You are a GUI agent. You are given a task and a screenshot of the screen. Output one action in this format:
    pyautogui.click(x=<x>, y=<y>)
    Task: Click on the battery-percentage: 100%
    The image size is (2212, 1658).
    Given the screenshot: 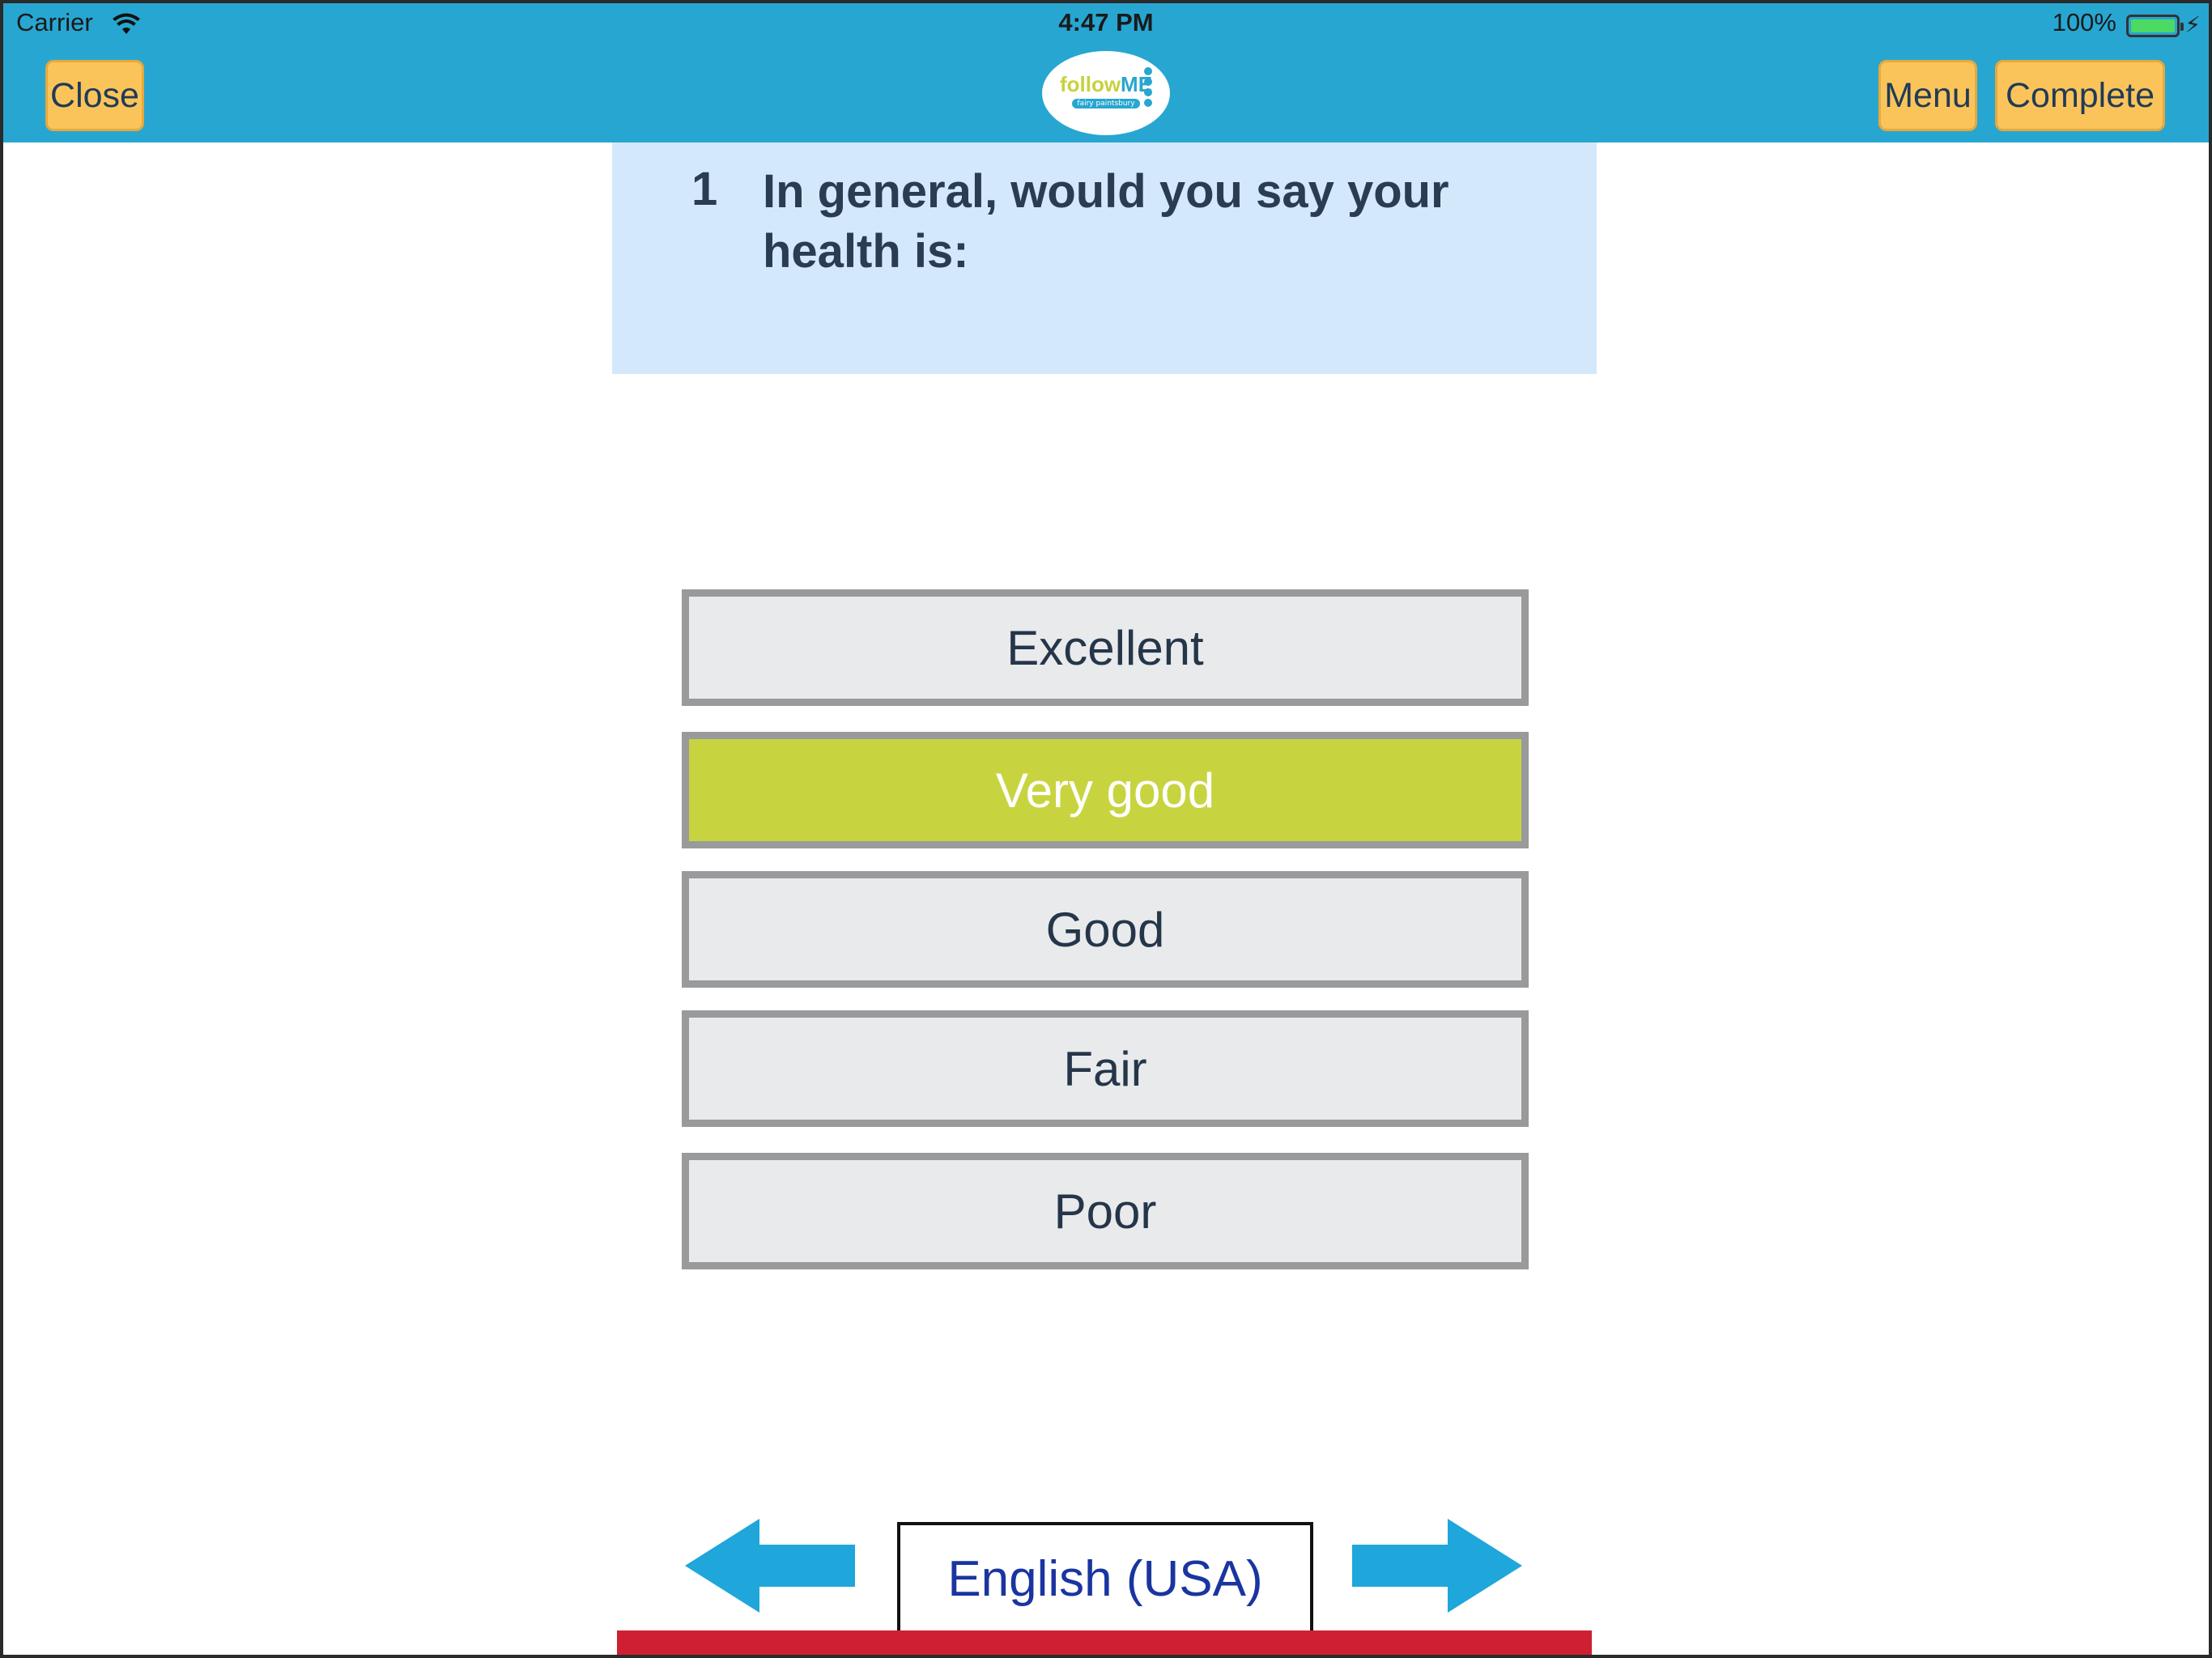 What is the action you would take?
    pyautogui.click(x=2084, y=22)
    